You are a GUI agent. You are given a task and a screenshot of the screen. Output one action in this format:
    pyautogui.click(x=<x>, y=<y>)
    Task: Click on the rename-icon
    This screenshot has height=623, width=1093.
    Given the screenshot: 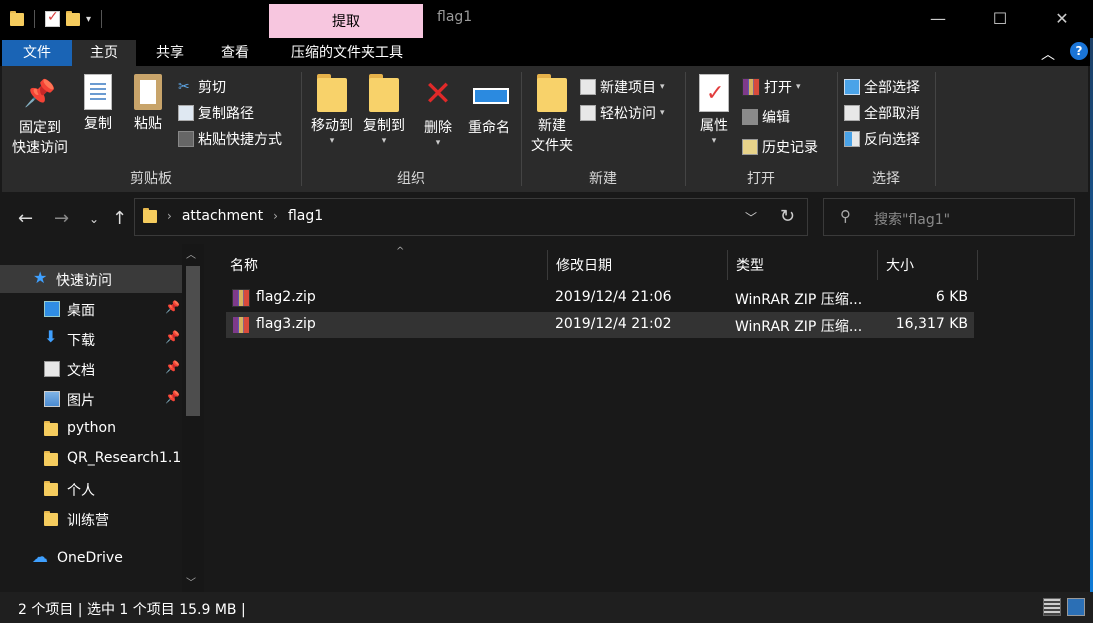 What is the action you would take?
    pyautogui.click(x=490, y=94)
    